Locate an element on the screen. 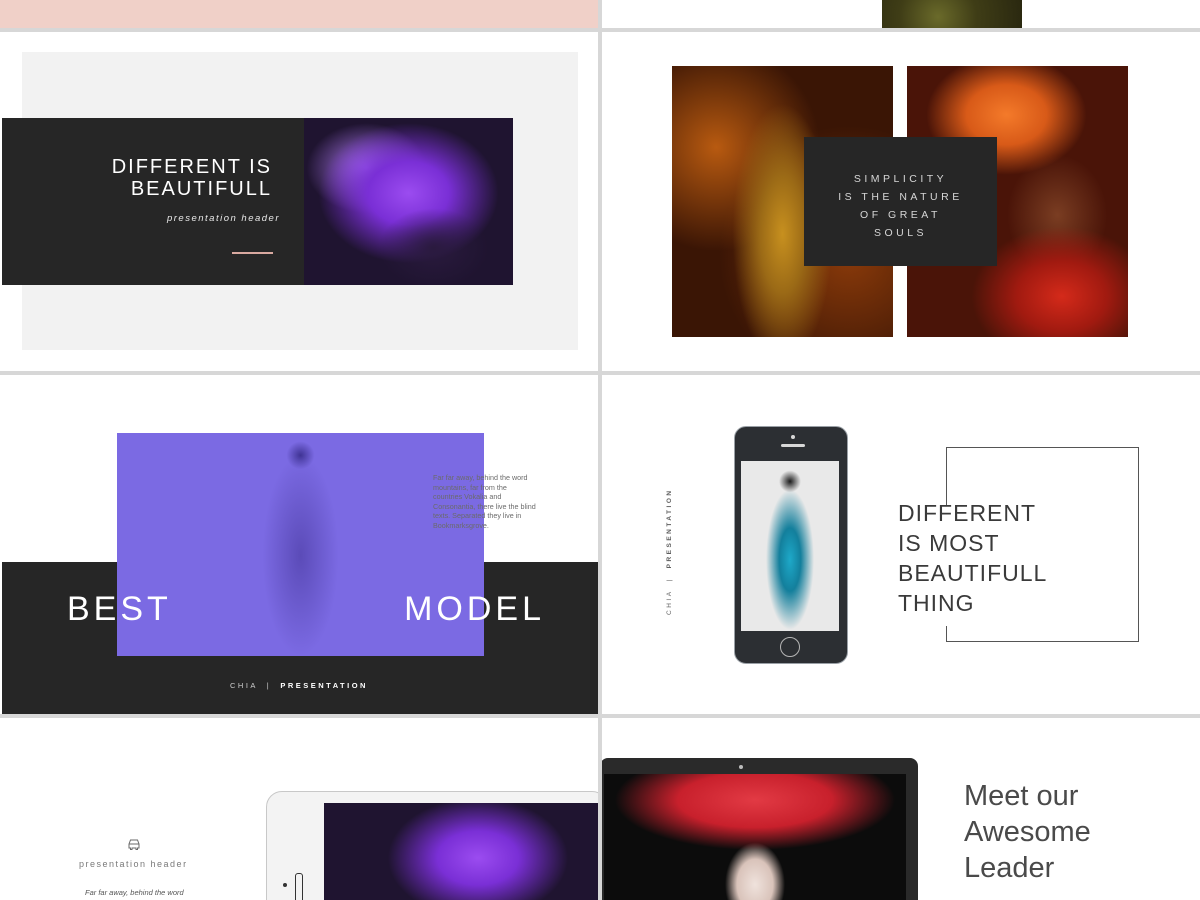  phone-mockup is located at coordinates (791, 545).